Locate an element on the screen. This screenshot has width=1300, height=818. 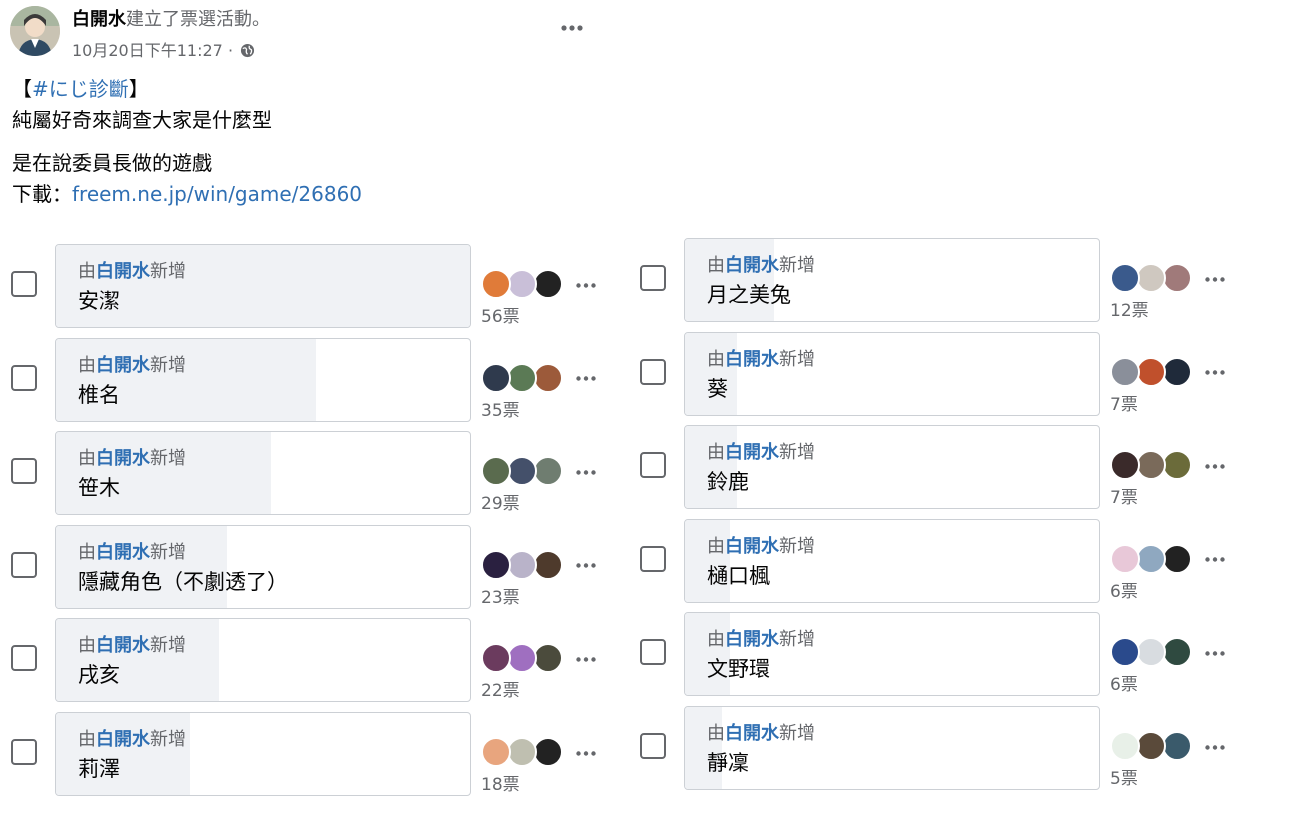
vote-count: 56票 is located at coordinates (500, 314).